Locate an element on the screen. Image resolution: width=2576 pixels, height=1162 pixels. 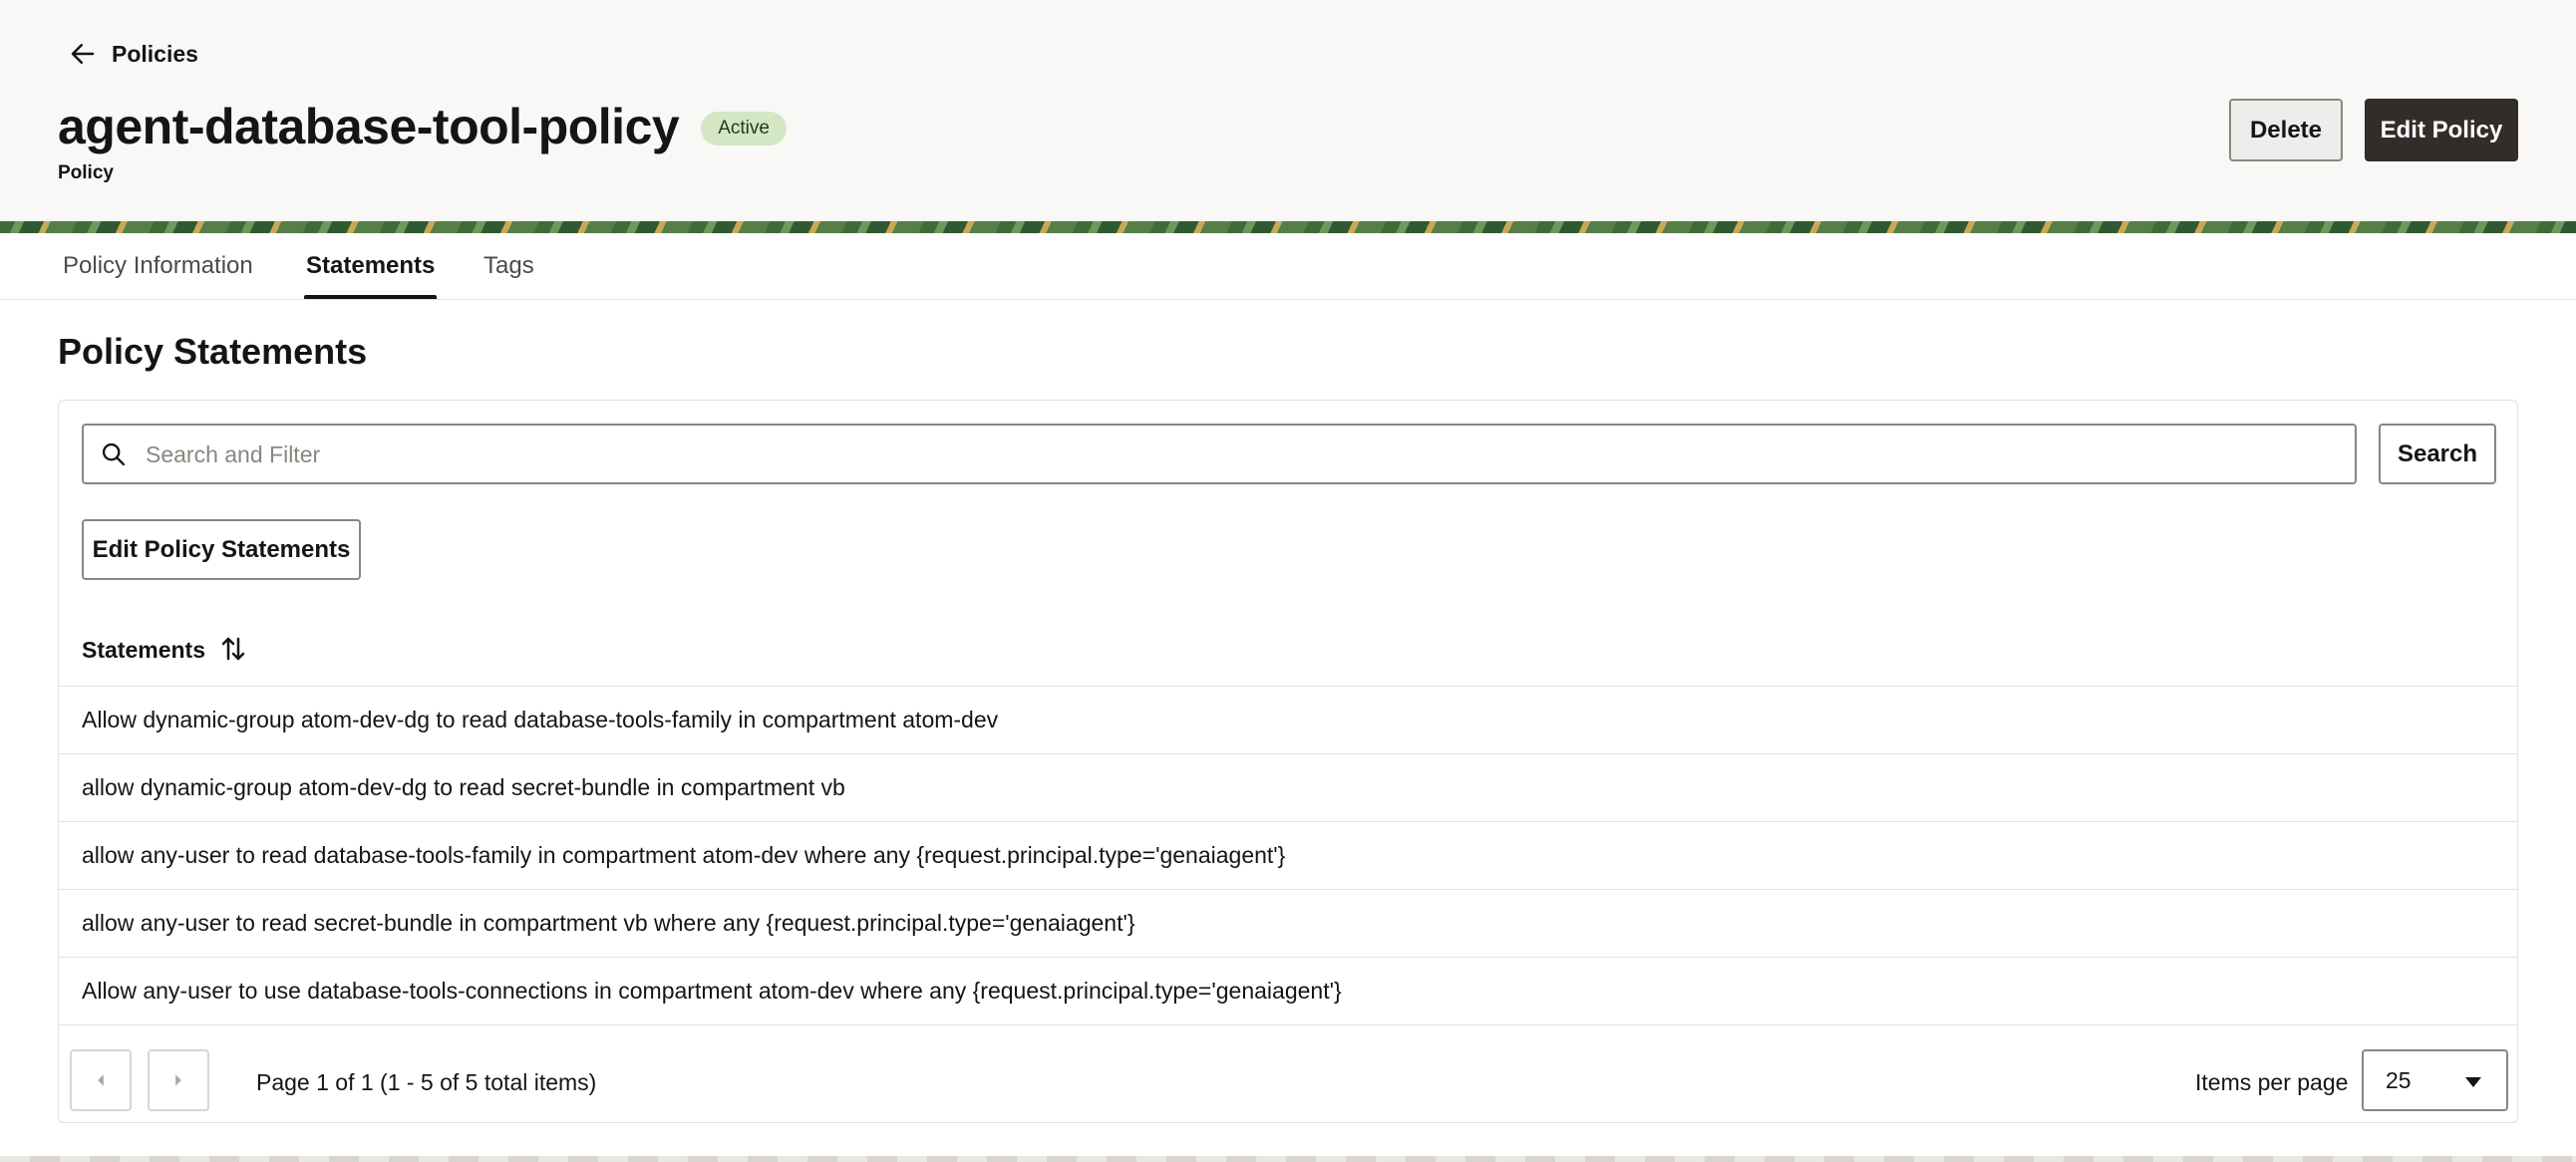
table-header: Statements is located at coordinates (1288, 651).